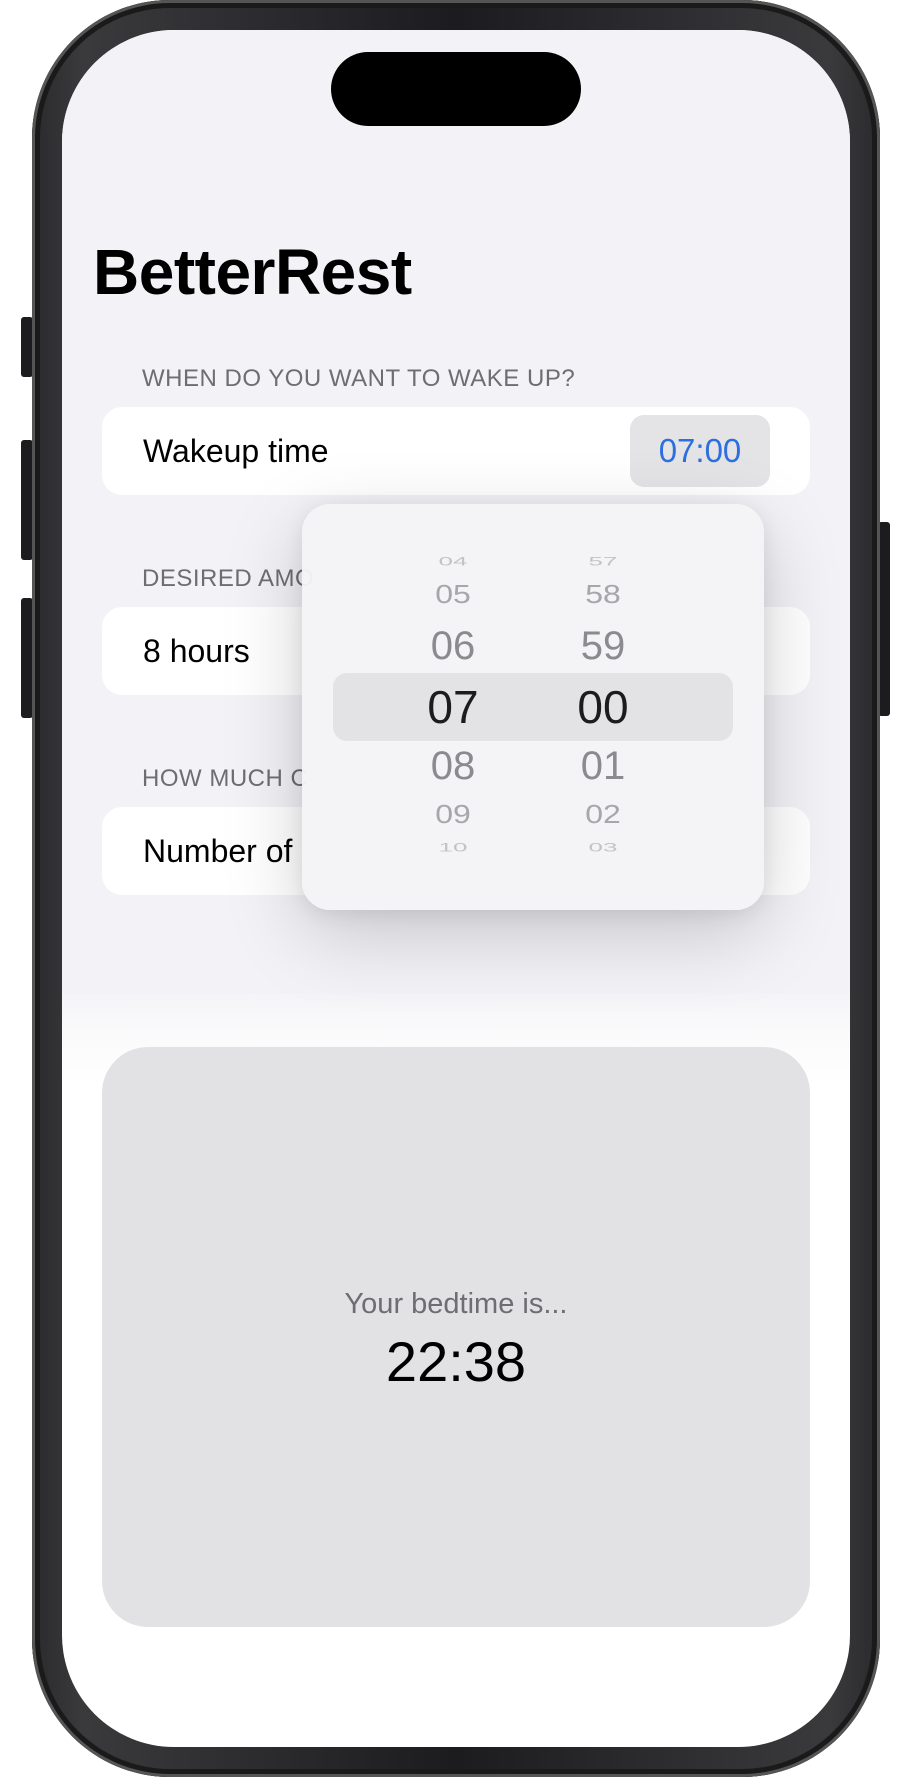  I want to click on section-header-sleep: DESIRED AMO, so click(228, 578).